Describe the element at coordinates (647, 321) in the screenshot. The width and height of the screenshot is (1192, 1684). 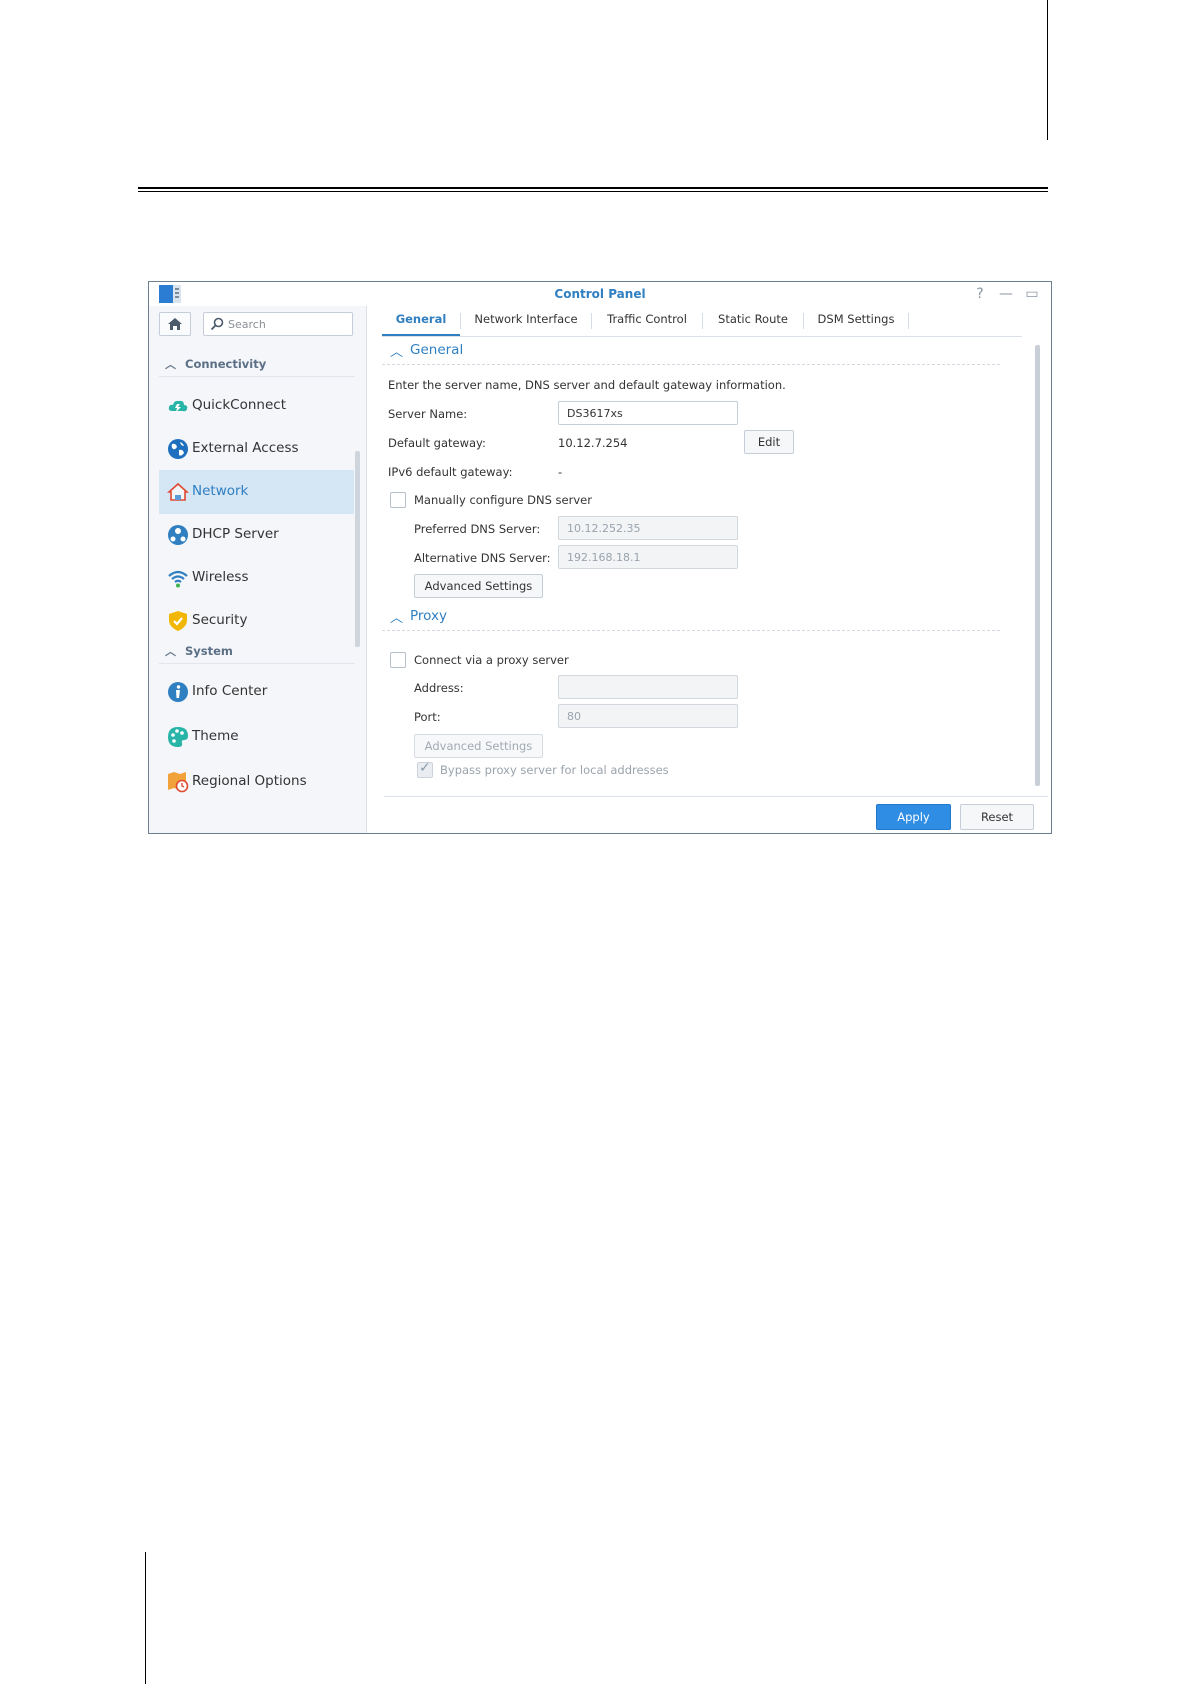
I see `tab-traffic-control: Traffic Control` at that location.